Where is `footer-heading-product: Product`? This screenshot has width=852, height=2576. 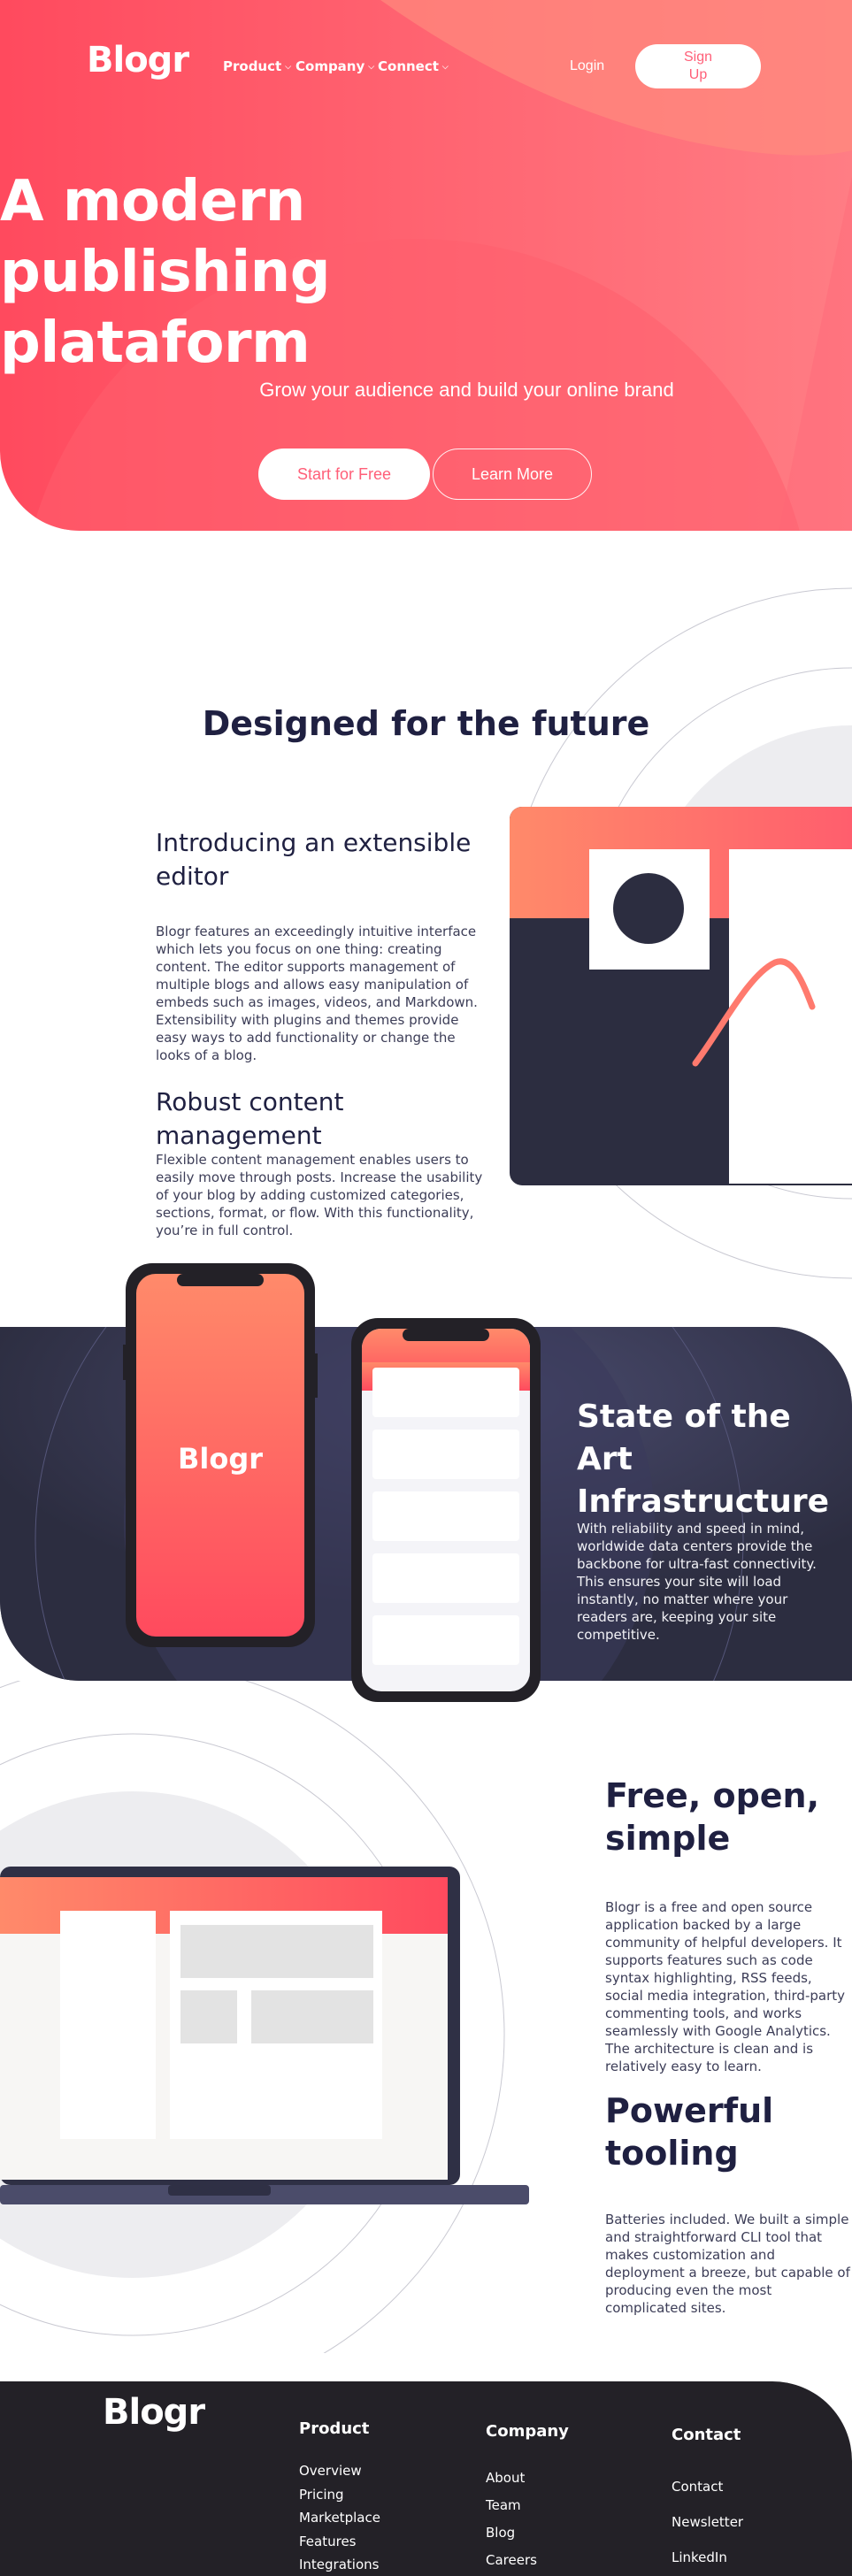 footer-heading-product: Product is located at coordinates (334, 2428).